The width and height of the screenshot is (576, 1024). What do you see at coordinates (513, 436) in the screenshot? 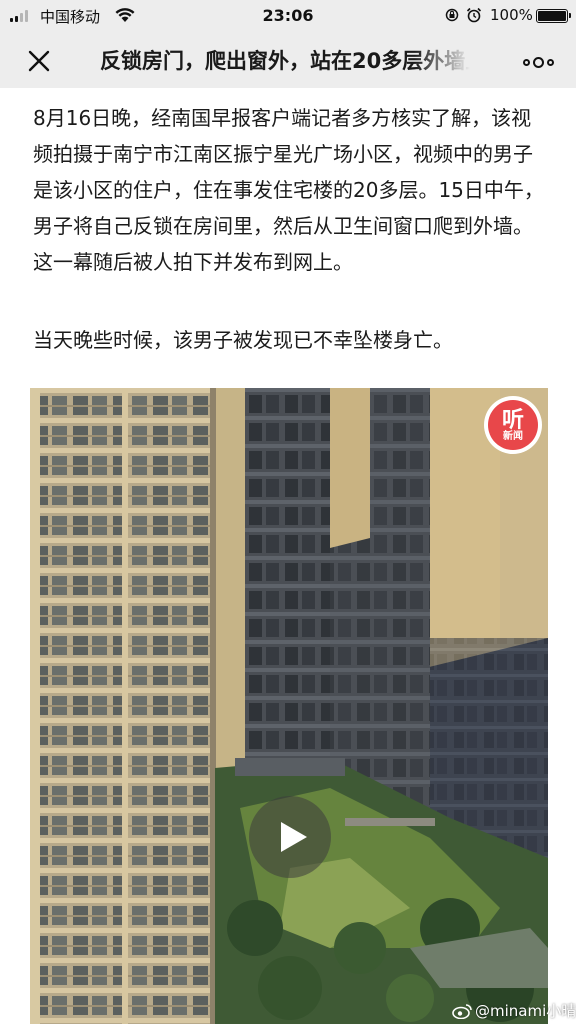
I see `news-logo-subtext: 新闻` at bounding box center [513, 436].